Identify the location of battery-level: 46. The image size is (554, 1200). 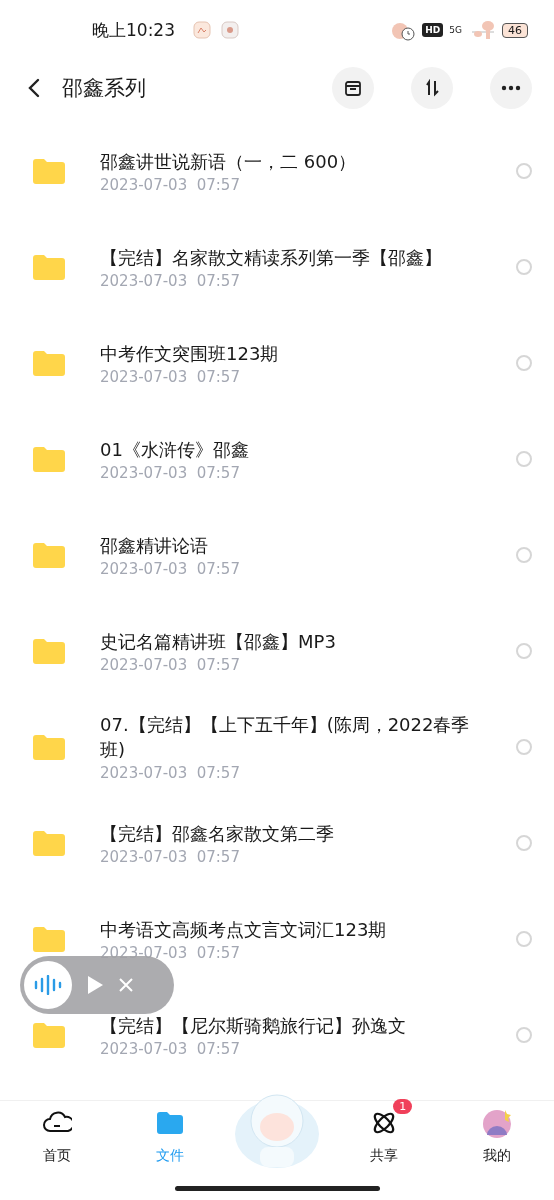
(515, 30).